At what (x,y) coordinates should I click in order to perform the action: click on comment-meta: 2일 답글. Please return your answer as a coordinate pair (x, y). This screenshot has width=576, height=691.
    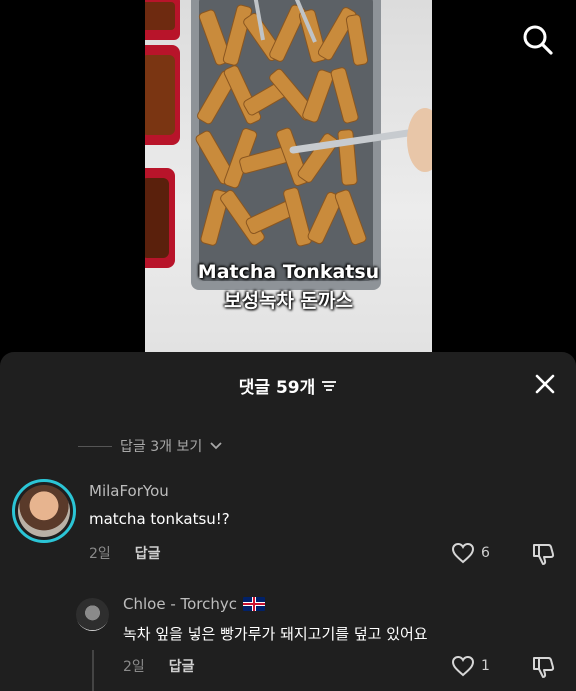
    Looking at the image, I should click on (125, 553).